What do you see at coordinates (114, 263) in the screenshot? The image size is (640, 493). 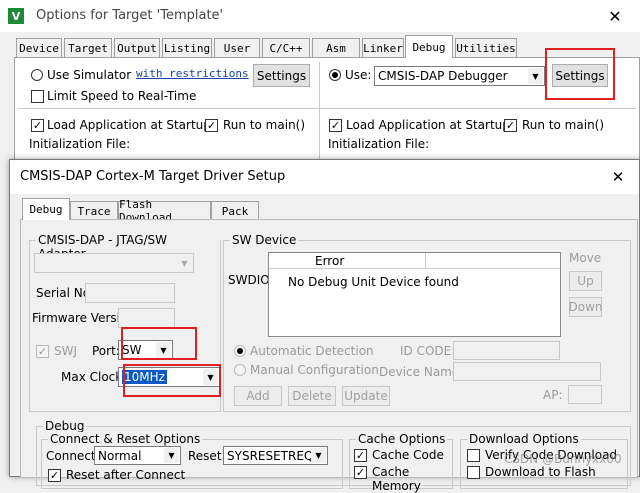 I see `adapter-select: ▼` at bounding box center [114, 263].